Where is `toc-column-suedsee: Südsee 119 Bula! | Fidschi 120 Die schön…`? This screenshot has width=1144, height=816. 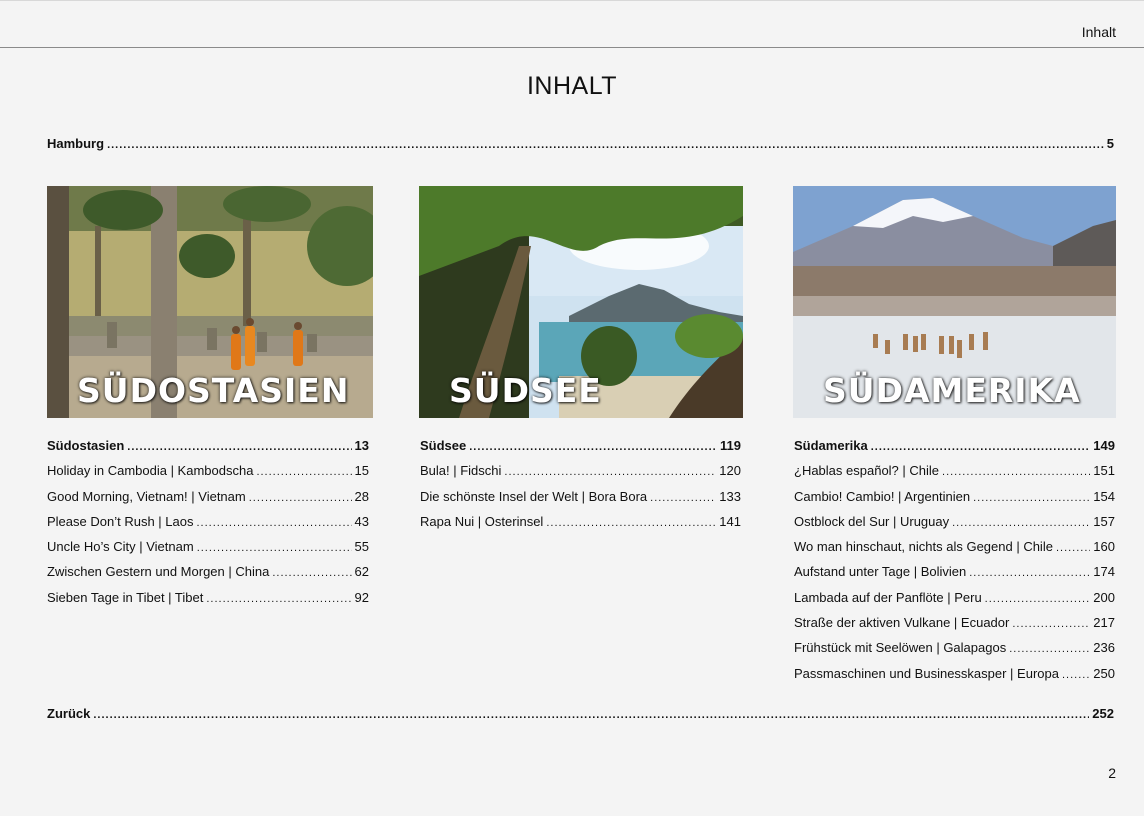 toc-column-suedsee: Südsee 119 Bula! | Fidschi 120 Die schön… is located at coordinates (580, 487).